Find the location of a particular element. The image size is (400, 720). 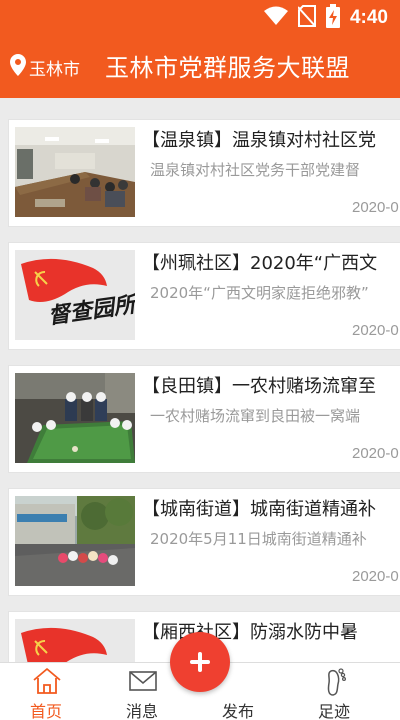

news-headline: 温泉镇对村社区党 is located at coordinates (304, 140).